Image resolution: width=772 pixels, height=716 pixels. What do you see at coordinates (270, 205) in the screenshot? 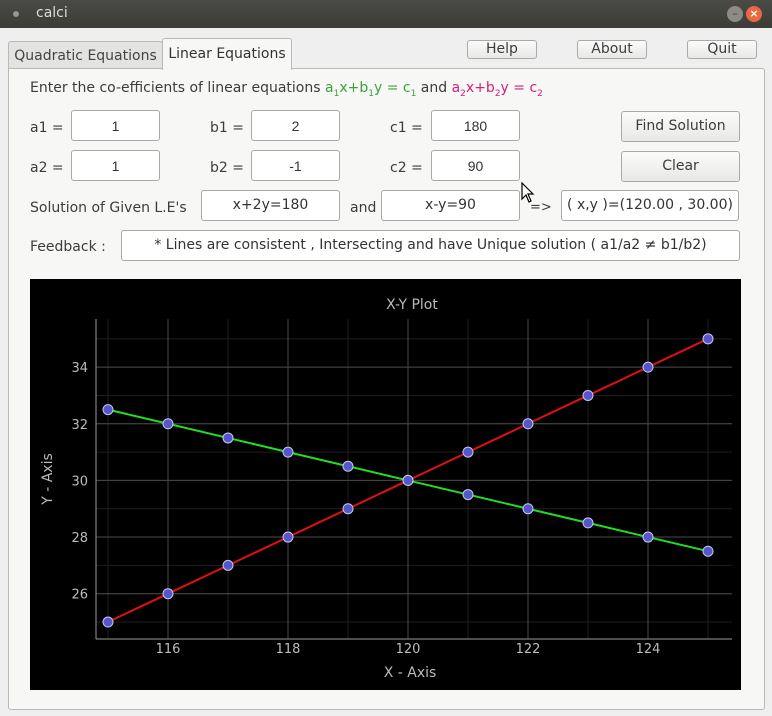
I see `solution-equation-1: x+2y=180` at bounding box center [270, 205].